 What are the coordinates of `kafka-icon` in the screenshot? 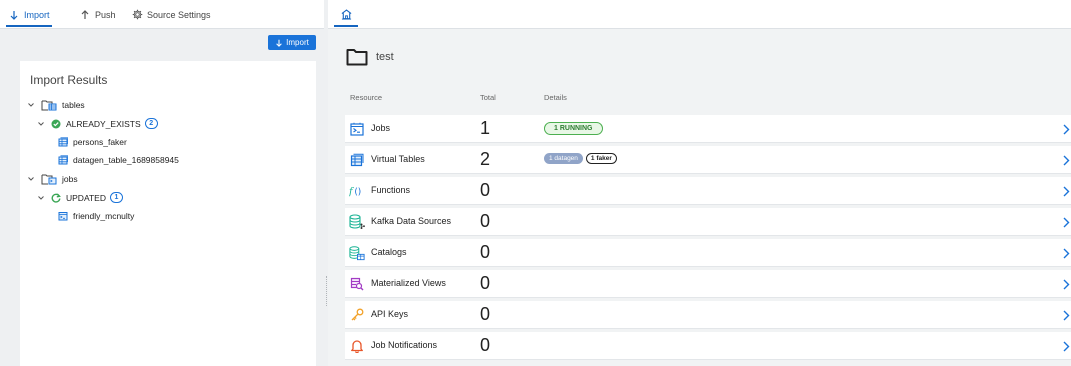 It's located at (357, 222).